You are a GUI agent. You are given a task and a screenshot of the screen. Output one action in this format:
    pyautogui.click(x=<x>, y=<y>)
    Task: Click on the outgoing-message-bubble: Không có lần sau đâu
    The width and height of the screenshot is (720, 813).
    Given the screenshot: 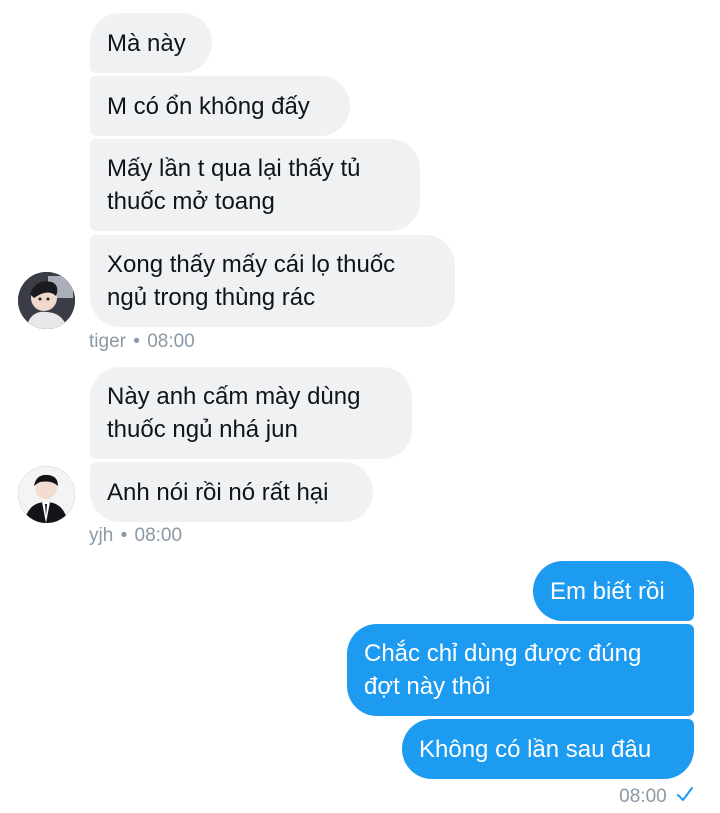 What is the action you would take?
    pyautogui.click(x=548, y=749)
    